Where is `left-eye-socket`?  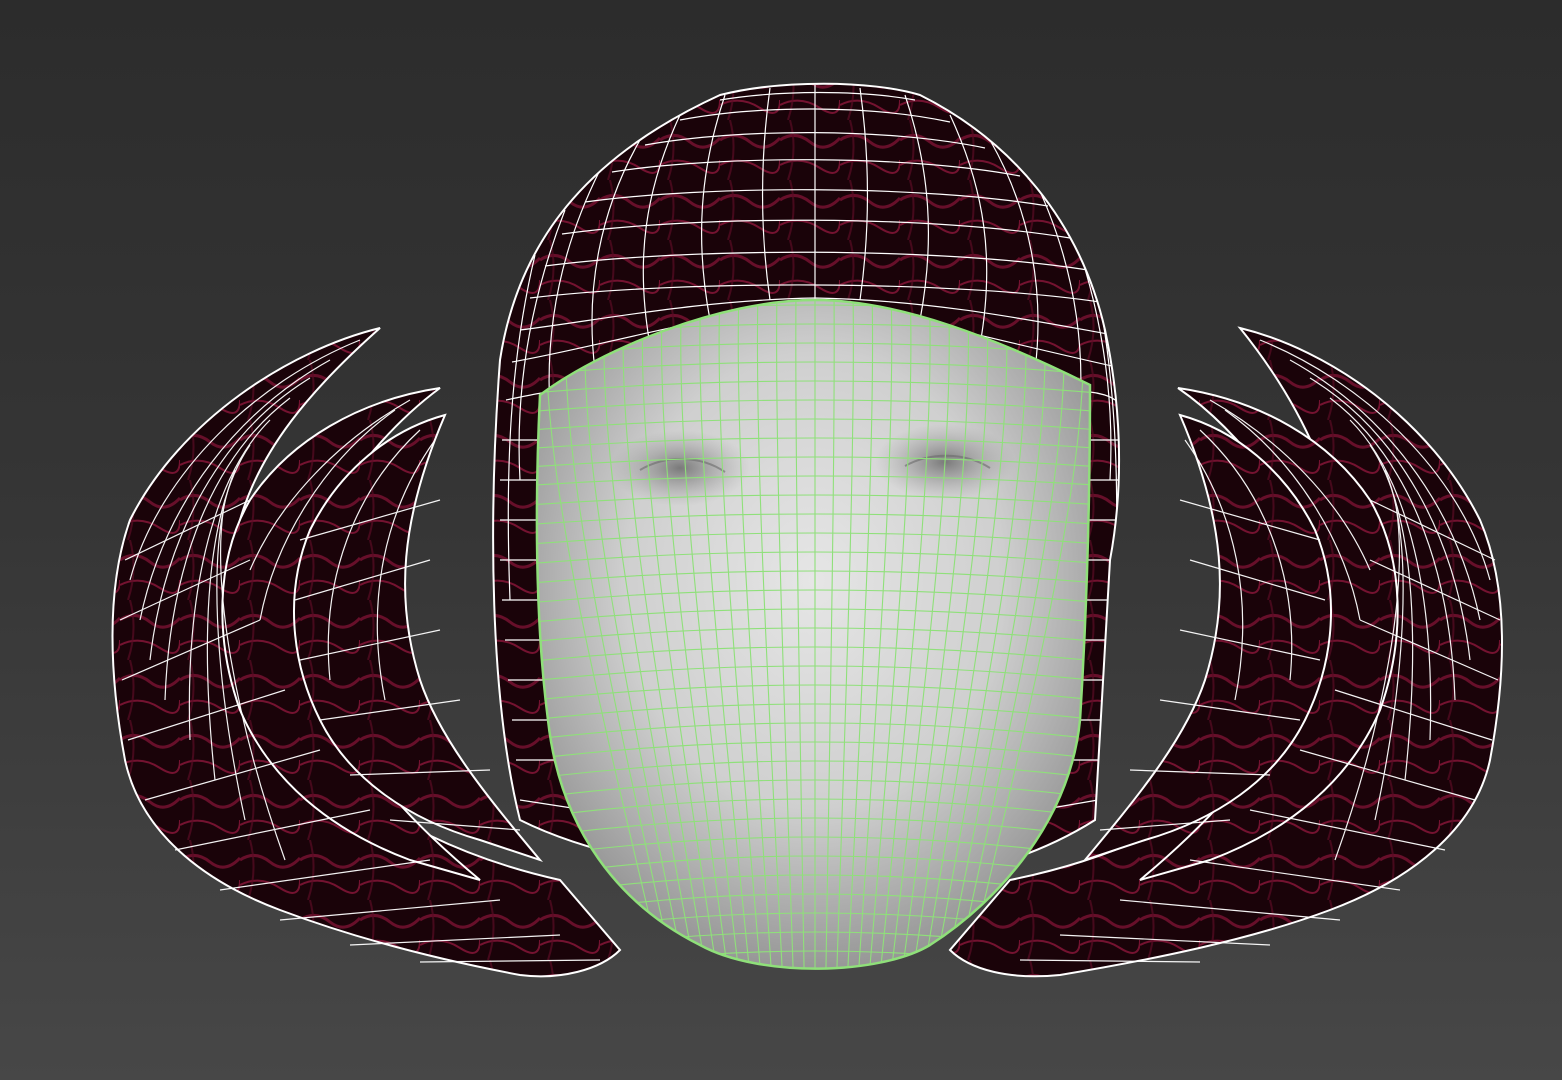
left-eye-socket is located at coordinates (680, 468).